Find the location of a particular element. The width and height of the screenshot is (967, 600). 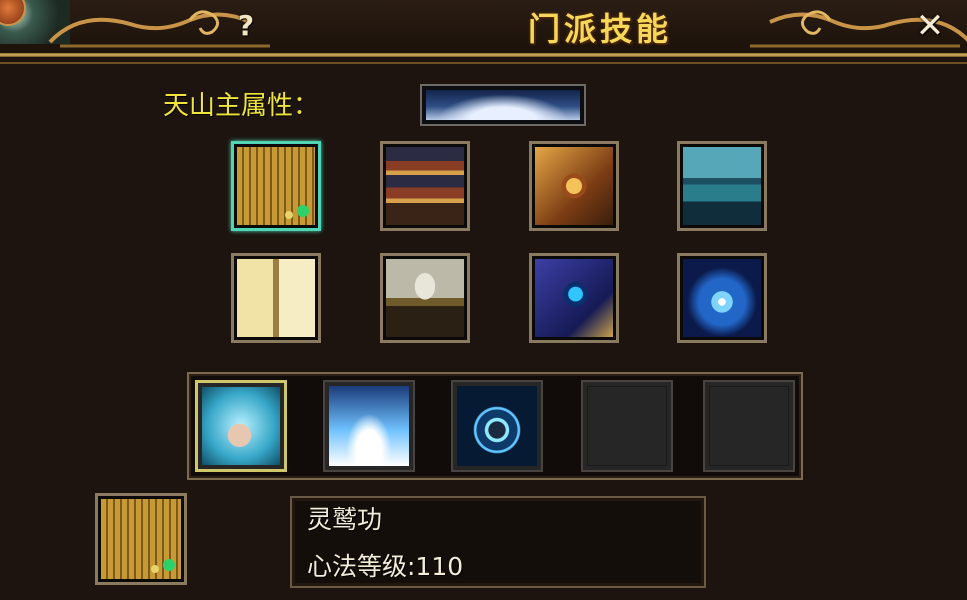

ice-burst-icon is located at coordinates (369, 426).